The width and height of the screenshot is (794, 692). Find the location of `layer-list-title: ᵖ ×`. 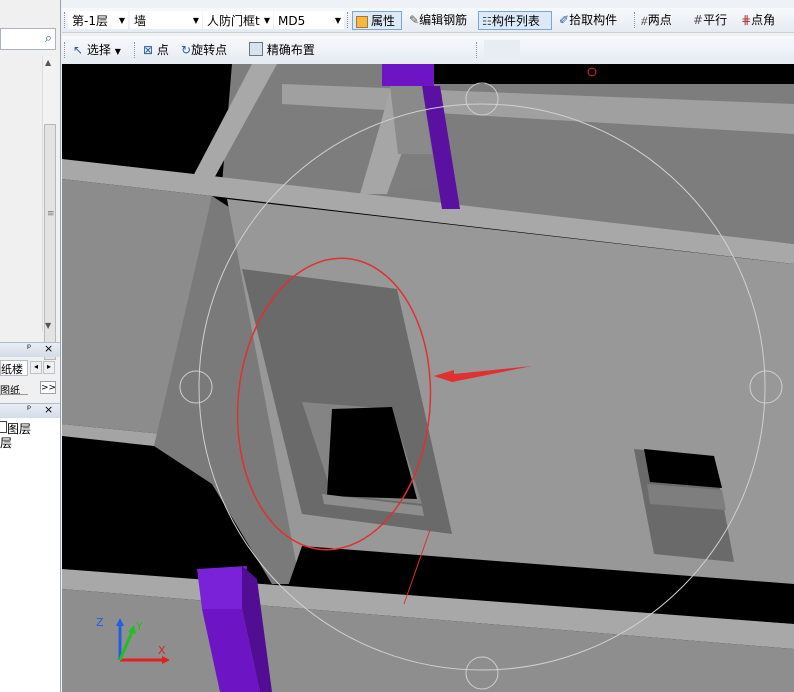

layer-list-title: ᵖ × is located at coordinates (30, 410).